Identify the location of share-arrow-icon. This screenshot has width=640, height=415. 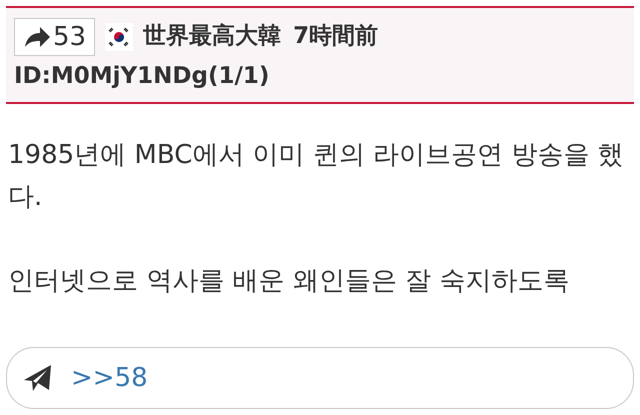
(37, 37).